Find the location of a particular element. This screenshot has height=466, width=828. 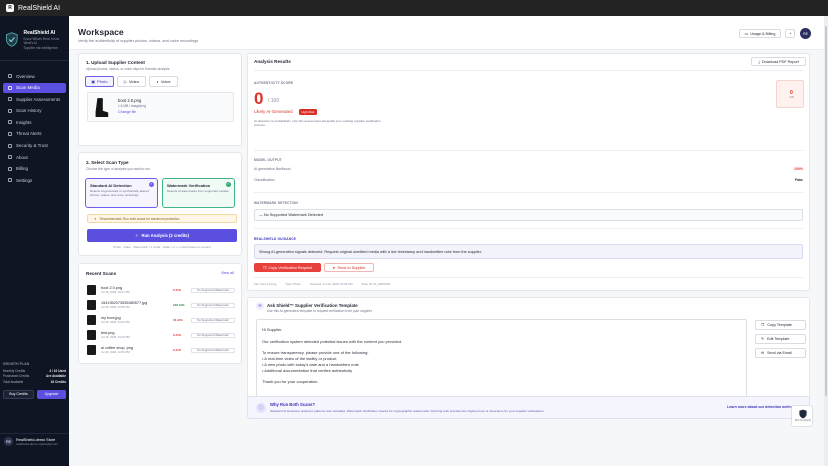

tab-voice: ◖ Voice is located at coordinates (163, 81).